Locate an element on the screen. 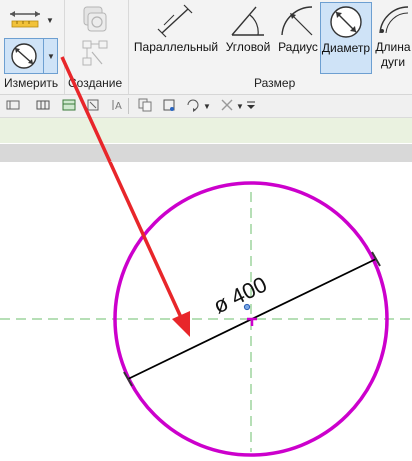  grid-icon is located at coordinates (43, 105).